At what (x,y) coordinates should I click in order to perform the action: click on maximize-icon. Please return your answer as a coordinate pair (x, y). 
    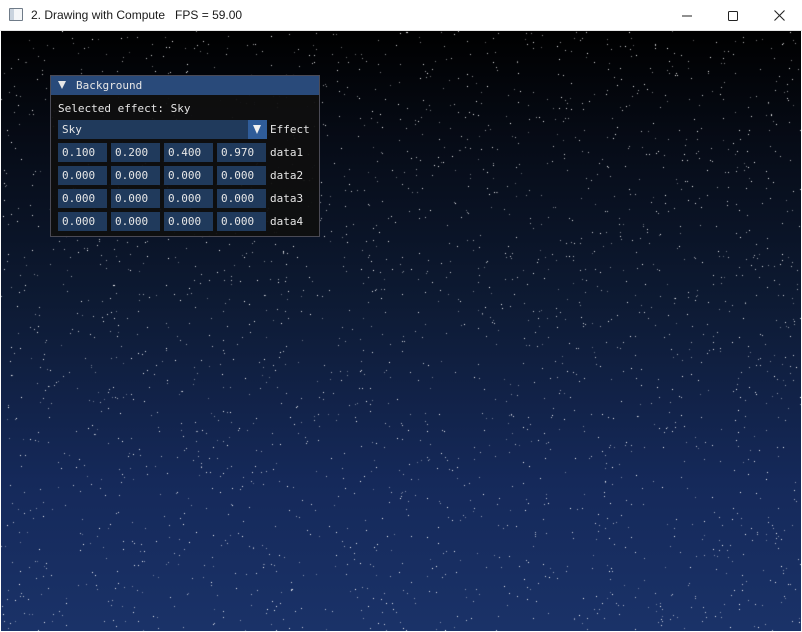
    Looking at the image, I should click on (733, 15).